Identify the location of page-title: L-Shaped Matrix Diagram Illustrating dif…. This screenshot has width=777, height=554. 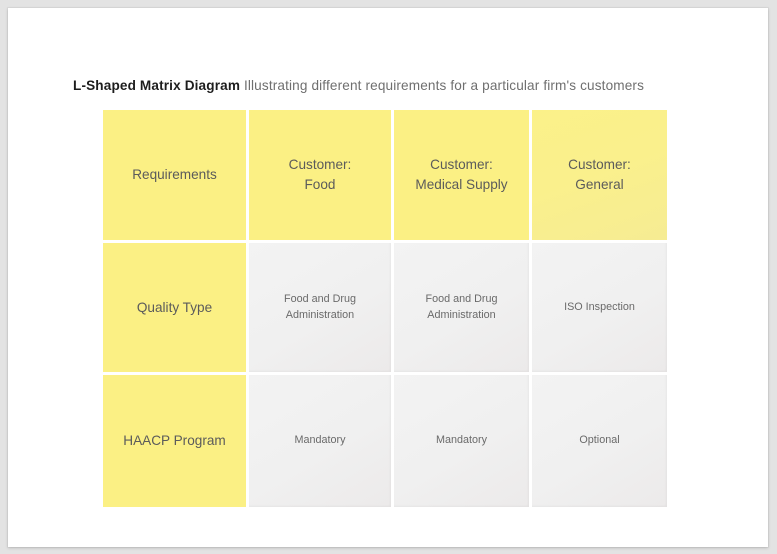
(393, 85).